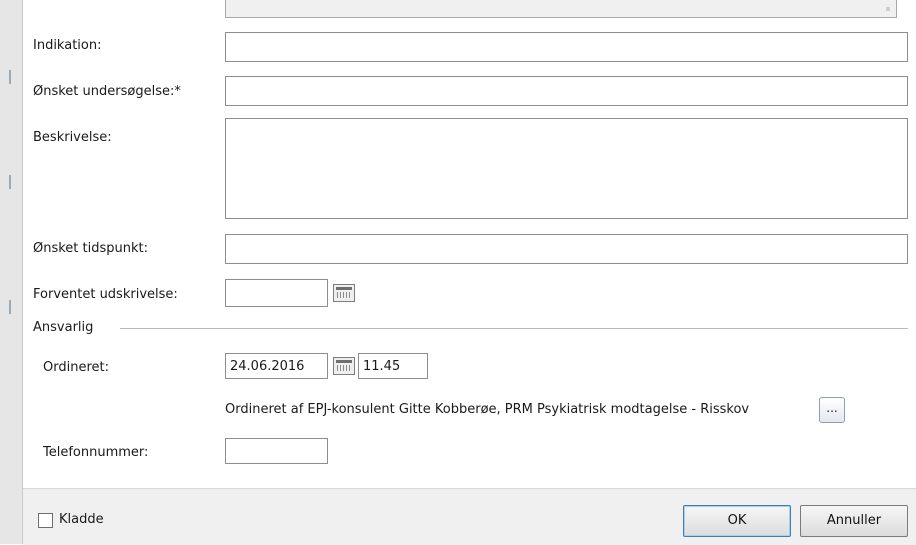 Image resolution: width=916 pixels, height=545 pixels. I want to click on telefonnummer-input, so click(276, 451).